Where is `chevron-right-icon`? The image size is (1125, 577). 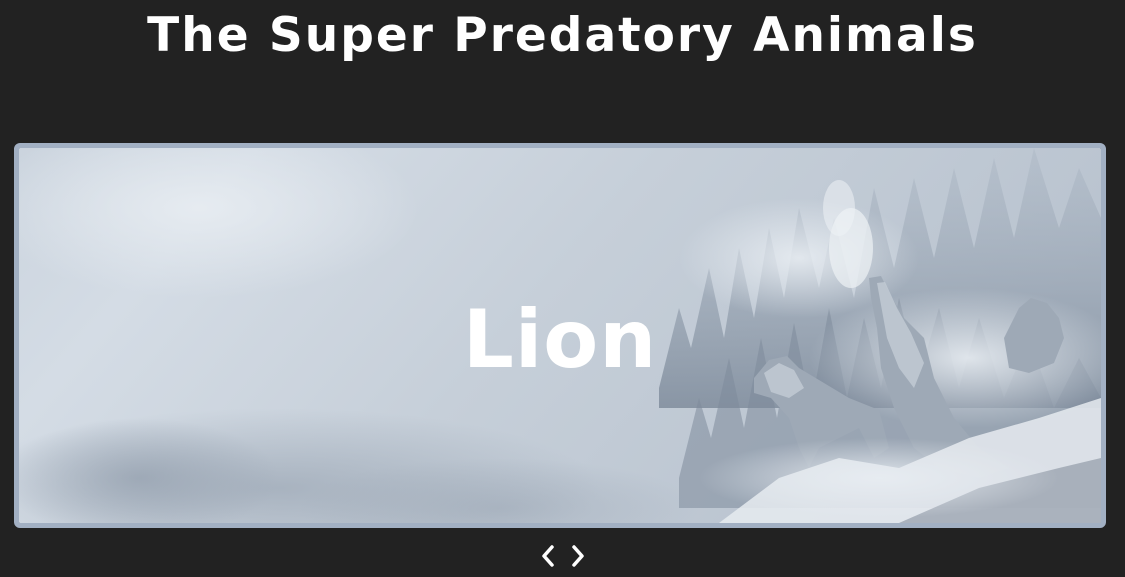 chevron-right-icon is located at coordinates (577, 556).